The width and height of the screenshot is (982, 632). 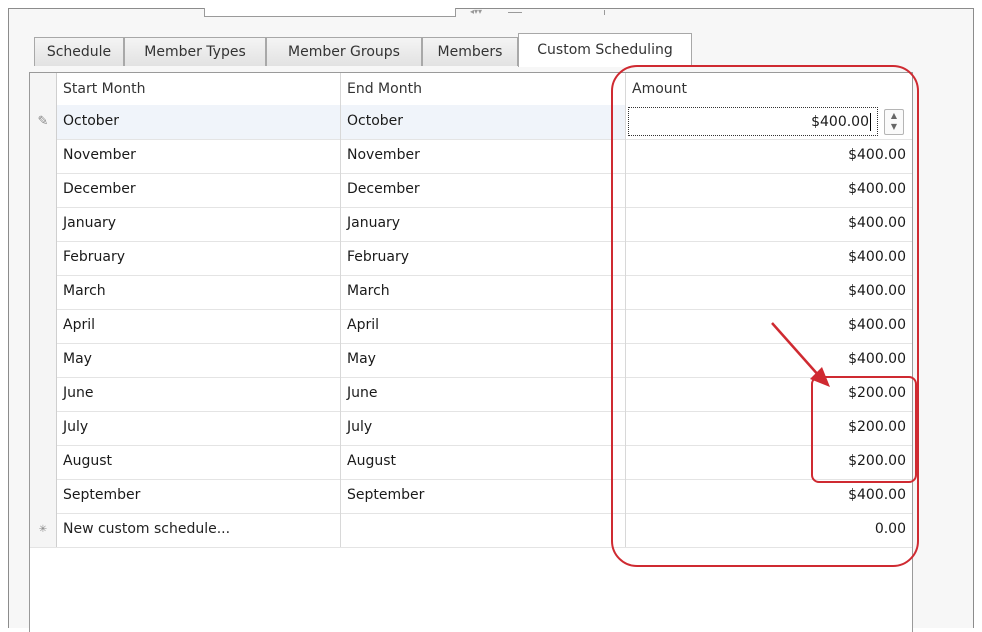 What do you see at coordinates (753, 121) in the screenshot?
I see `amount-edit-input: $400.00` at bounding box center [753, 121].